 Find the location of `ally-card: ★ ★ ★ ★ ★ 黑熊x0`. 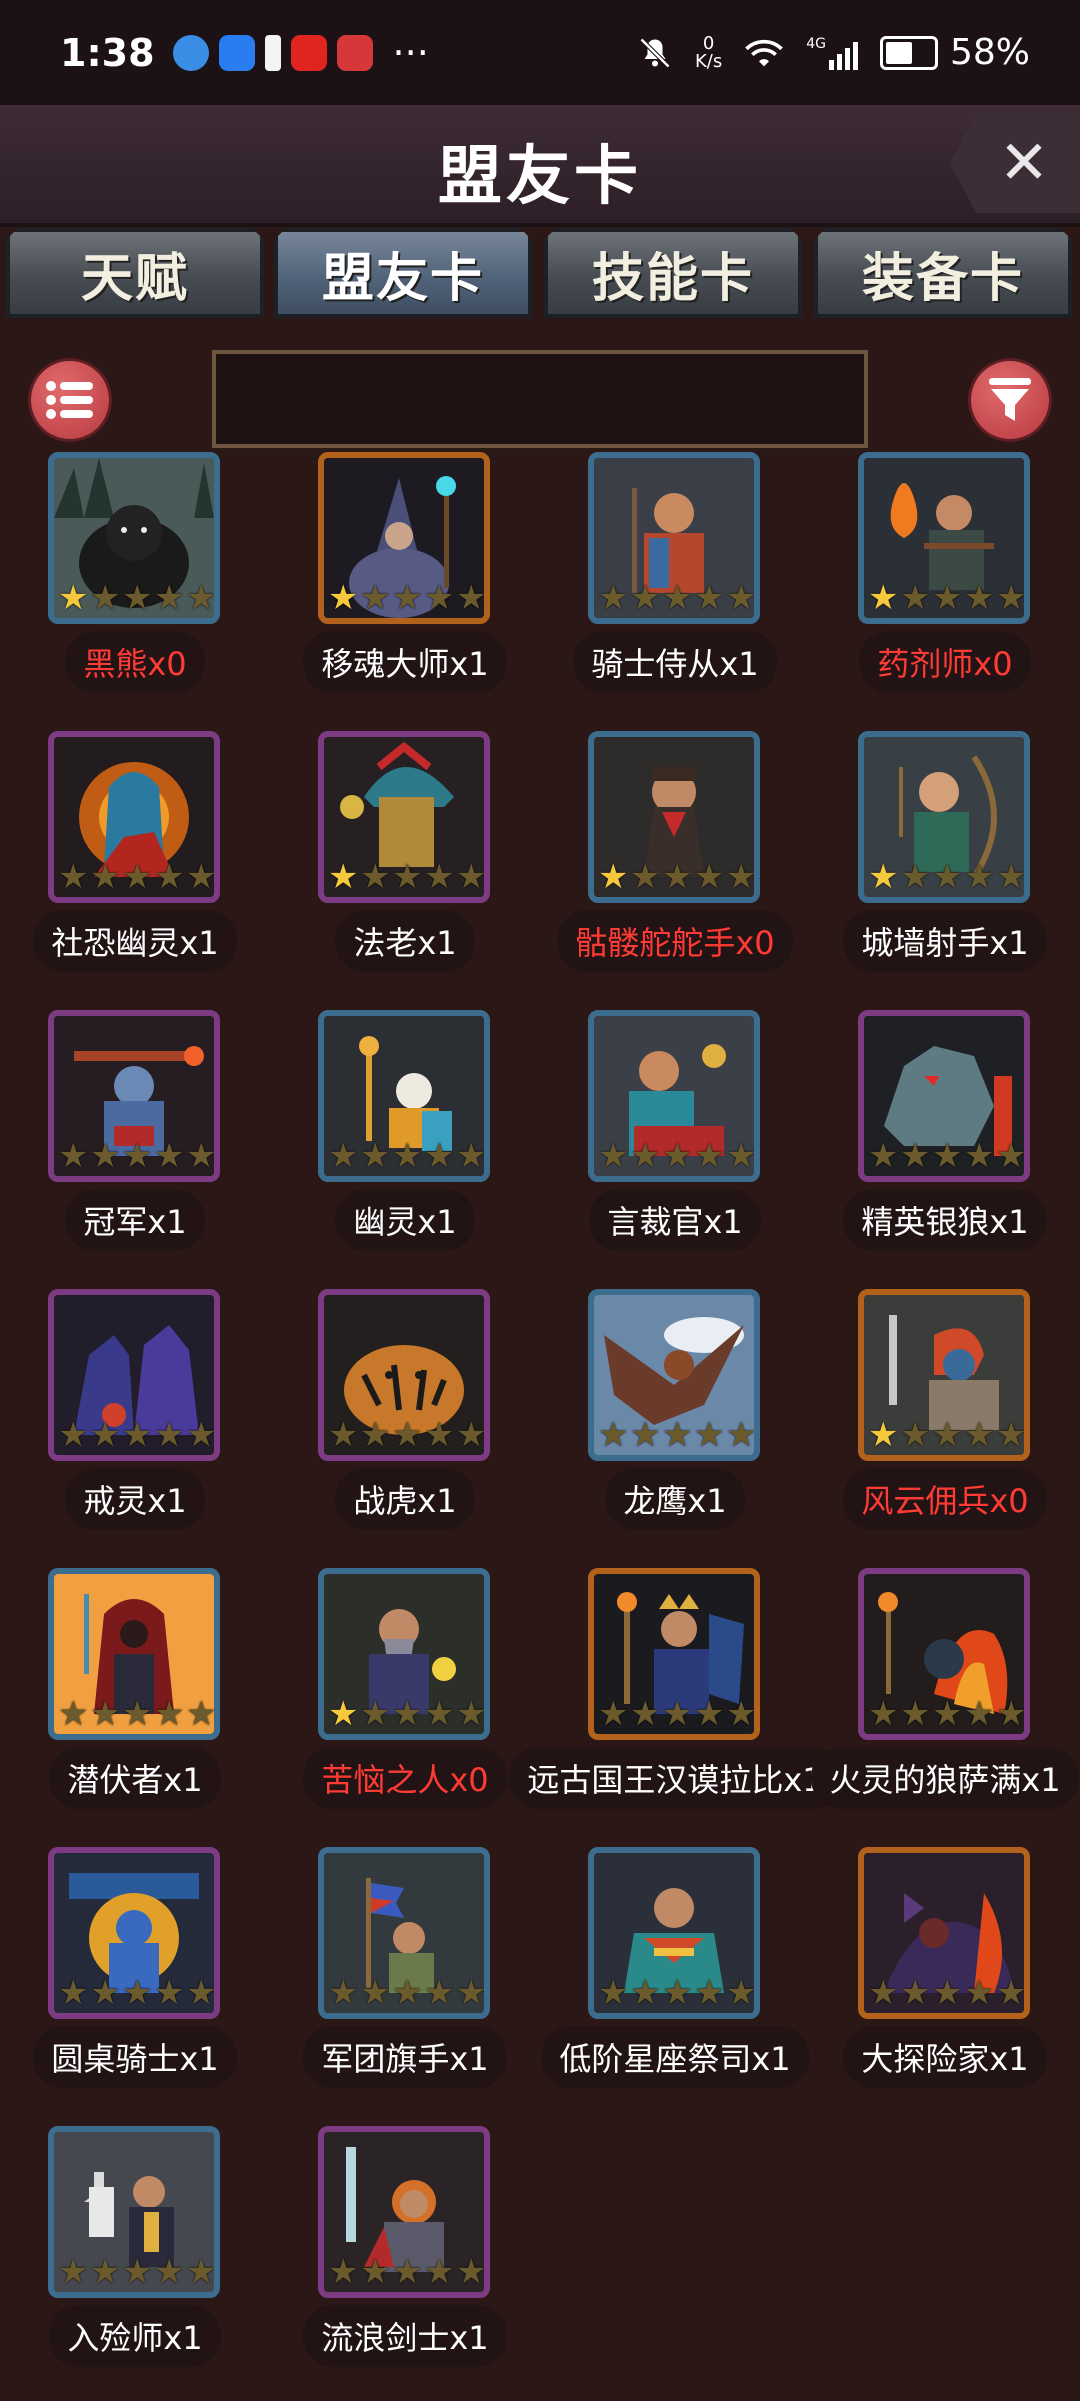

ally-card: ★ ★ ★ ★ ★ 黑熊x0 is located at coordinates (135, 587).